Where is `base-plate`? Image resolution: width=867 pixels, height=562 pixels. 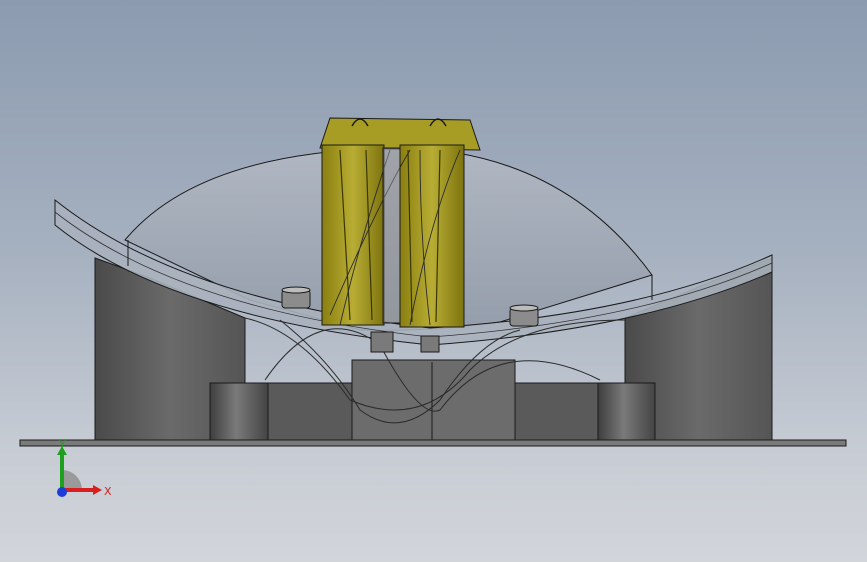
base-plate is located at coordinates (433, 443).